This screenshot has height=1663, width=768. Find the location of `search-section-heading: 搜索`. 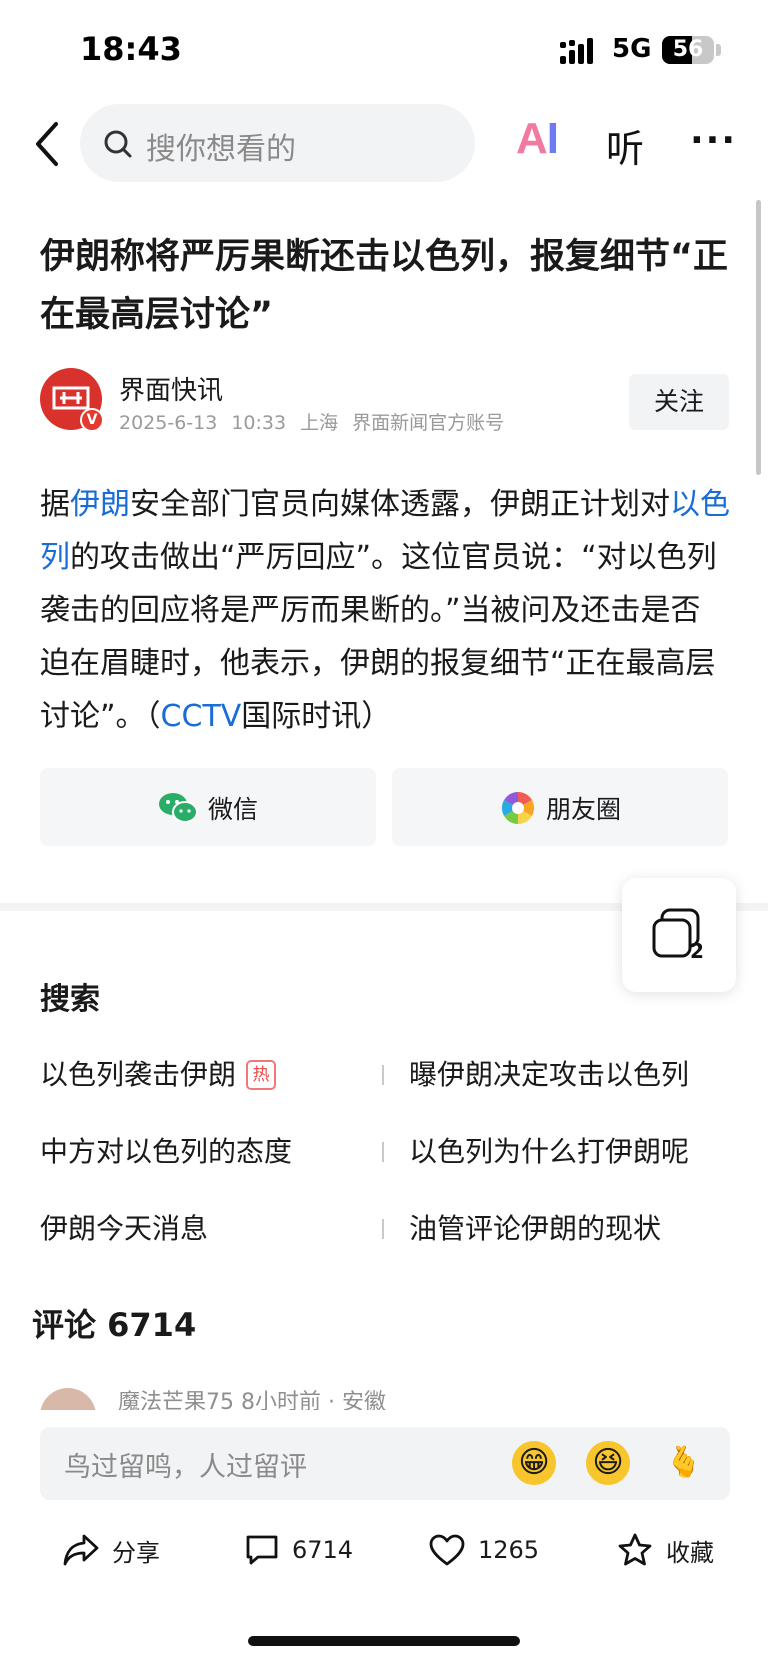

search-section-heading: 搜索 is located at coordinates (70, 999).